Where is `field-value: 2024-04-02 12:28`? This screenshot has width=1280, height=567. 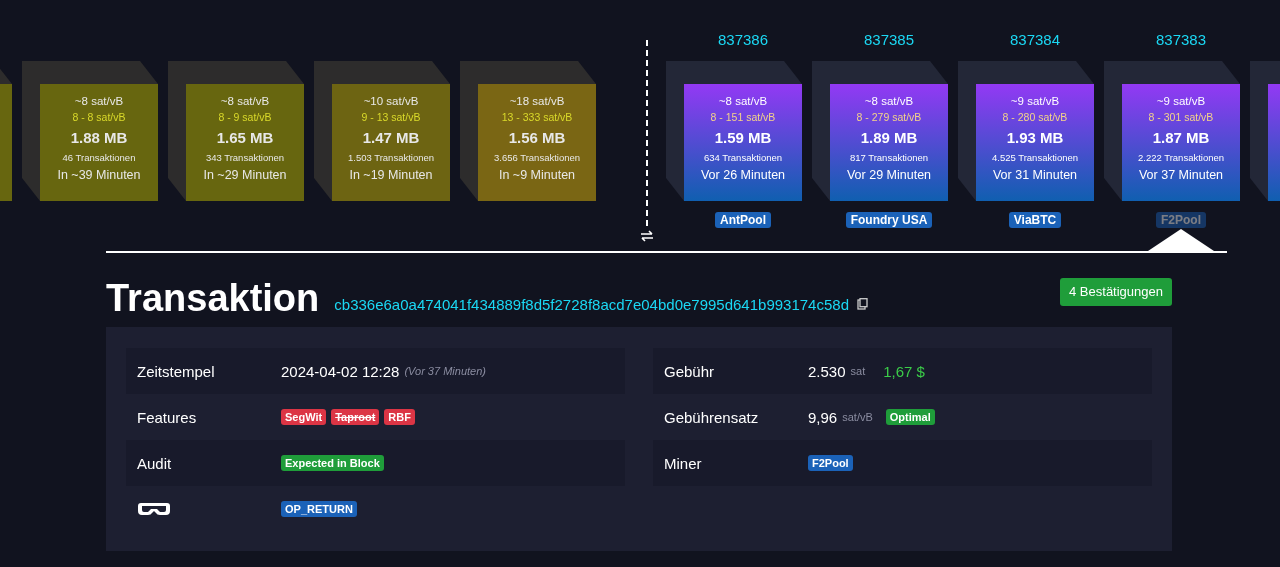 field-value: 2024-04-02 12:28 is located at coordinates (340, 371).